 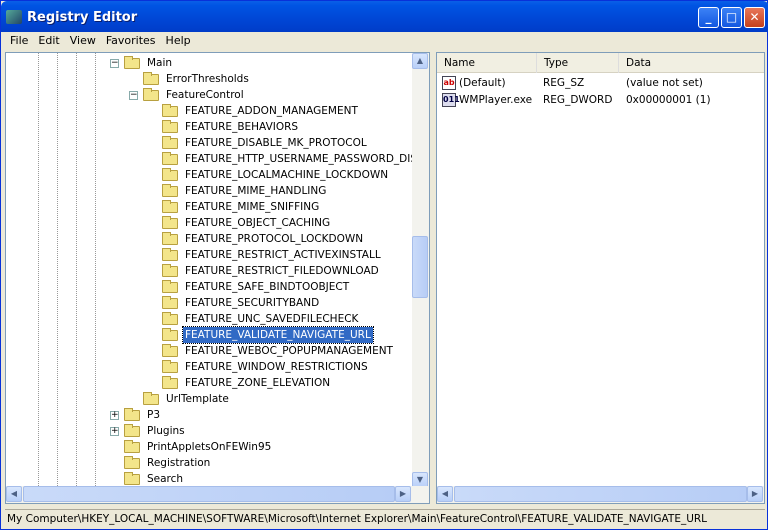 What do you see at coordinates (283, 255) in the screenshot?
I see `tree-item-label: FEATURE_RESTRICT_ACTIVEXINSTALL` at bounding box center [283, 255].